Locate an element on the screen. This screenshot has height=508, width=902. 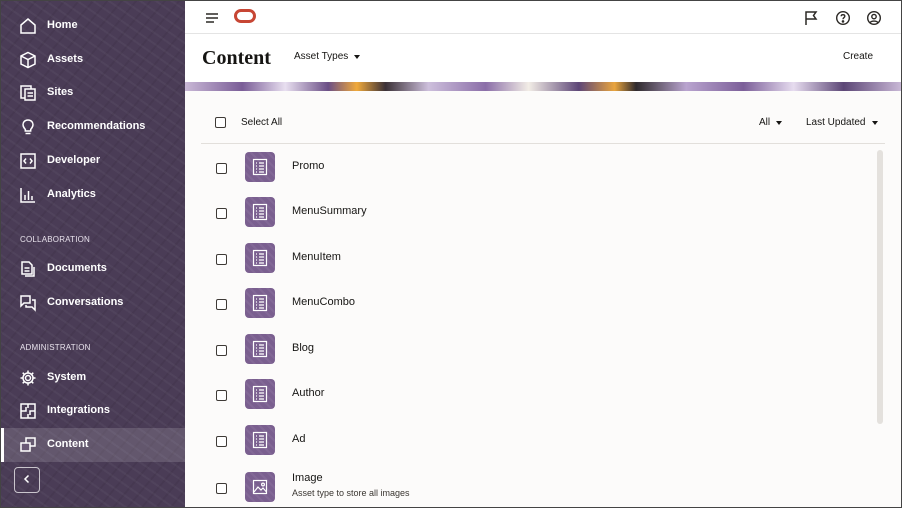
oracle-logo is located at coordinates (245, 16).